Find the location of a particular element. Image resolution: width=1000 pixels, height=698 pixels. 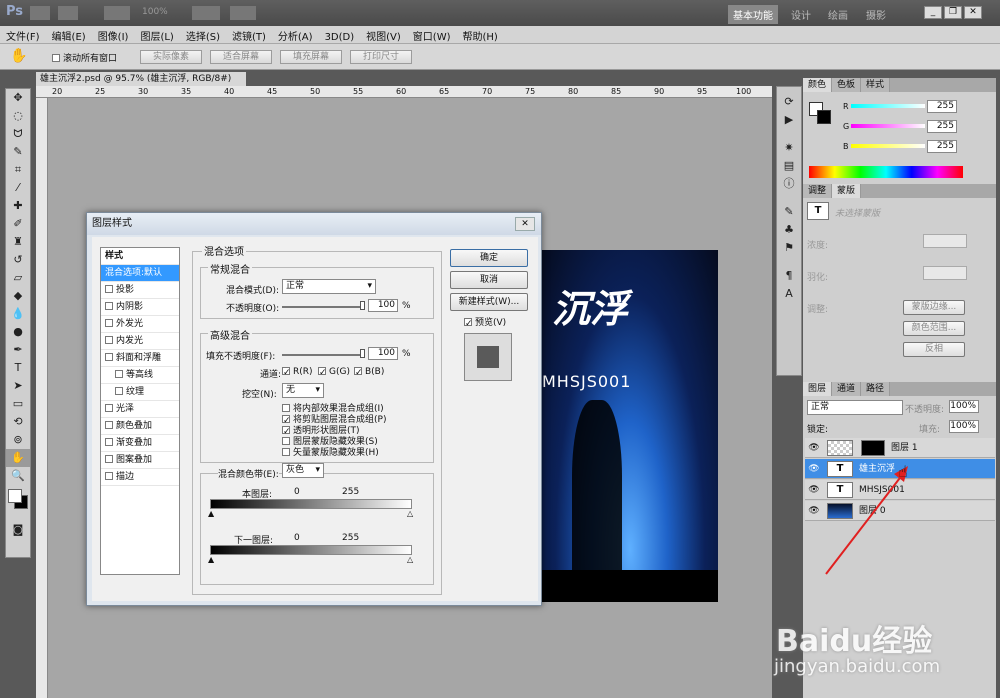

fit-screen-button: 适合屏幕 is located at coordinates (241, 57).